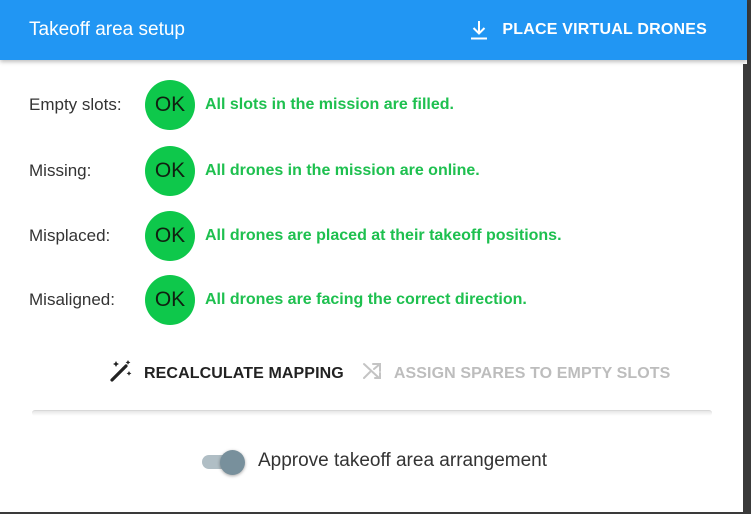 This screenshot has height=514, width=751. I want to click on check-label: Misplaced:, so click(70, 235).